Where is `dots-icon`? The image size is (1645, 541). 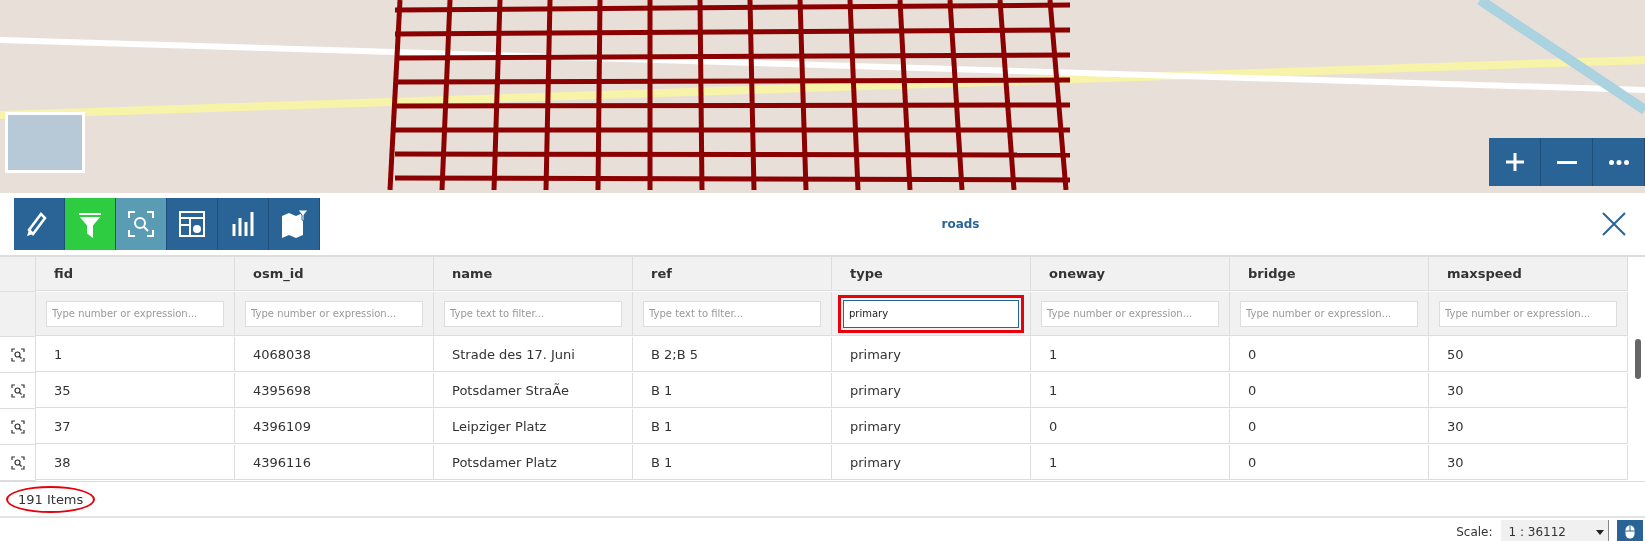 dots-icon is located at coordinates (1618, 162).